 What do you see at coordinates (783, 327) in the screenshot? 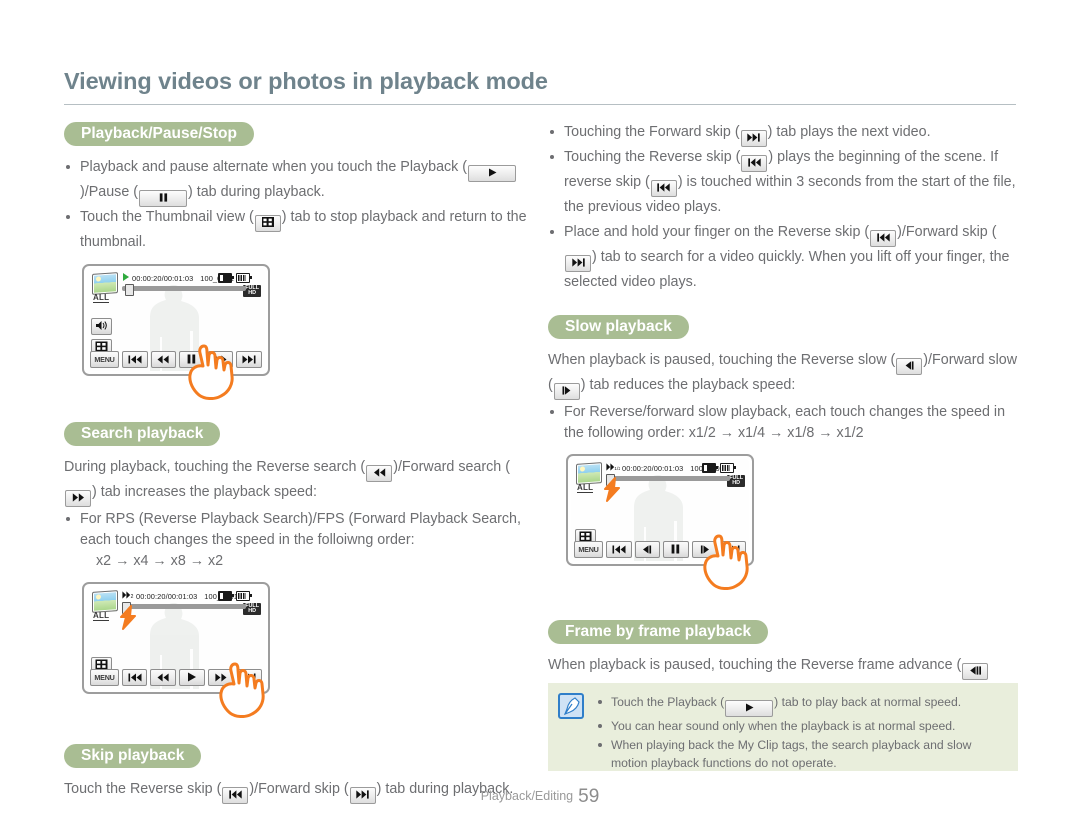
I see `section-heading-slow-playback: Slow playback` at bounding box center [783, 327].